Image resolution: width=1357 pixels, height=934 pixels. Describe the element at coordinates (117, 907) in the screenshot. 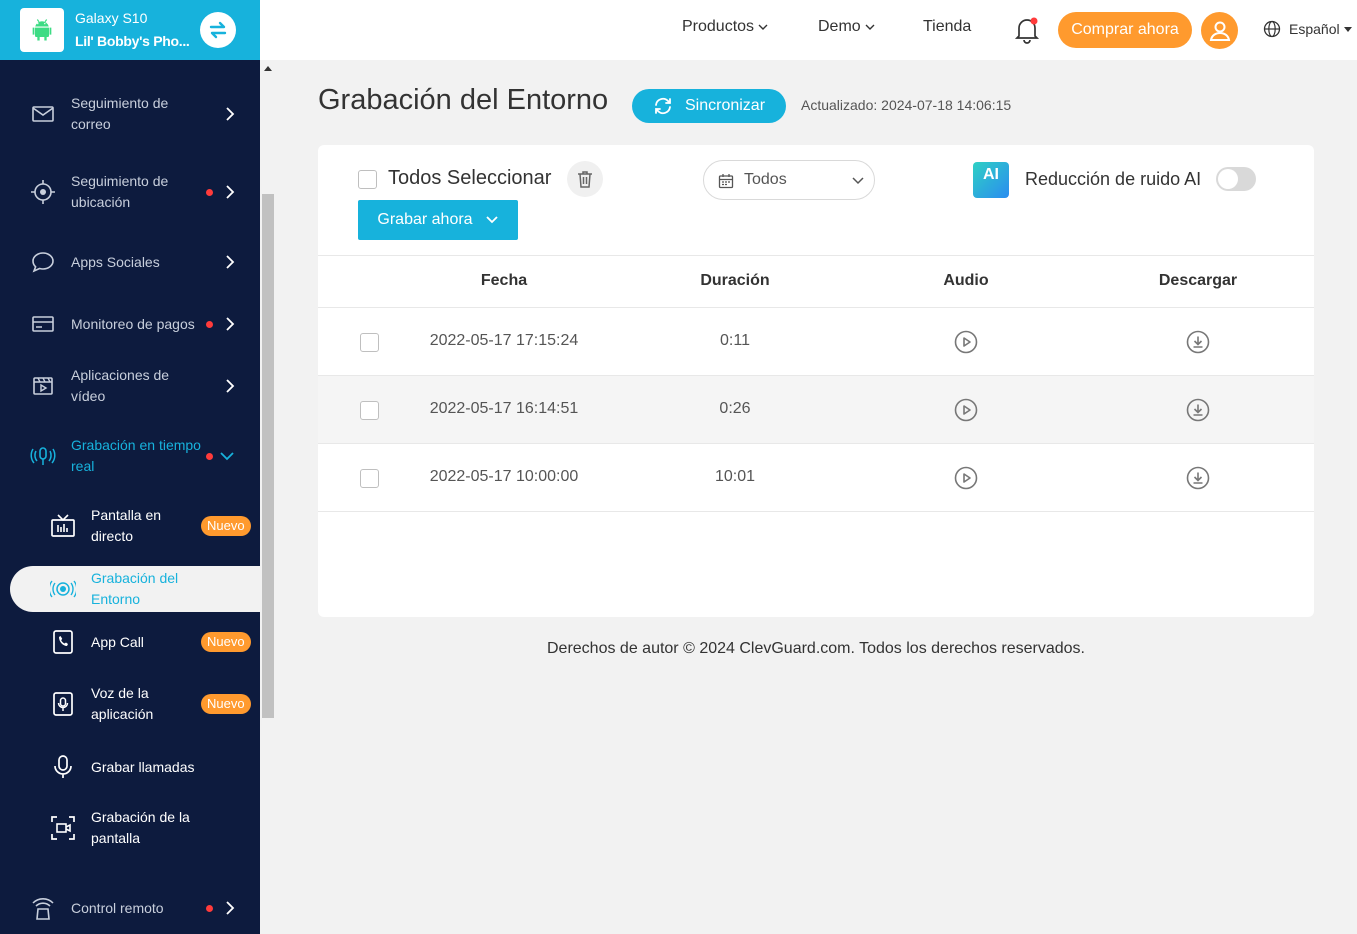

I see `sidebar-item-label: Control remoto` at that location.